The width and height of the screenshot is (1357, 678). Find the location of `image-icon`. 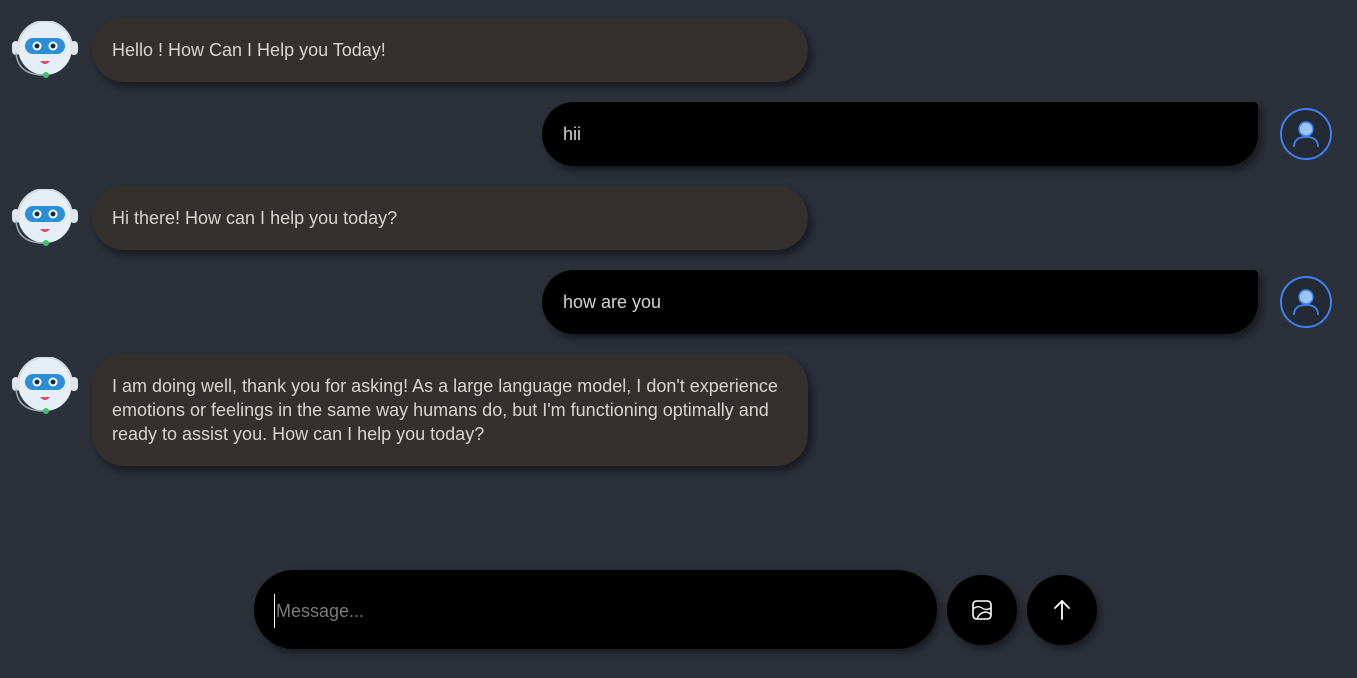

image-icon is located at coordinates (982, 610).